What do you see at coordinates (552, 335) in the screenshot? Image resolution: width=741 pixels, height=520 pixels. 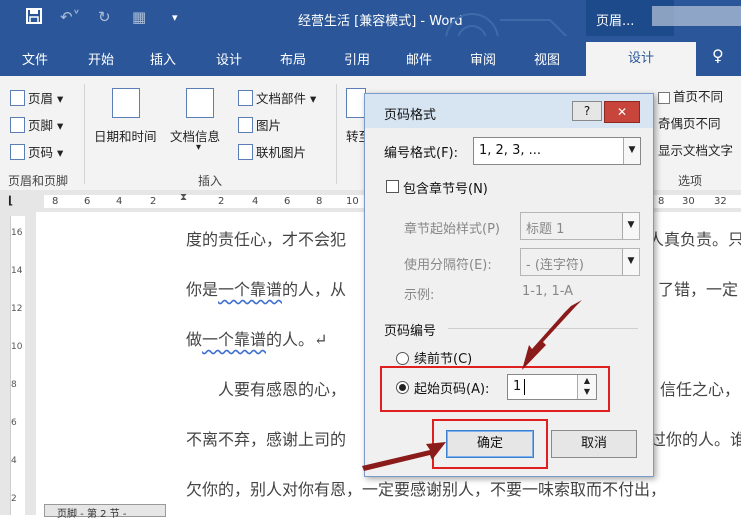 I see `arrow-to-start-at` at bounding box center [552, 335].